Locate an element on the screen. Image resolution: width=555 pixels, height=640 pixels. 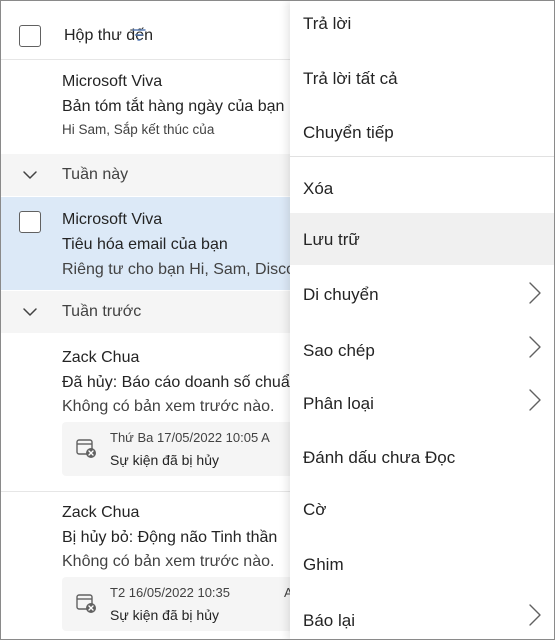
message-subject: Bị hủy bỏ: Động não Tinh thần is located at coordinates (170, 537).